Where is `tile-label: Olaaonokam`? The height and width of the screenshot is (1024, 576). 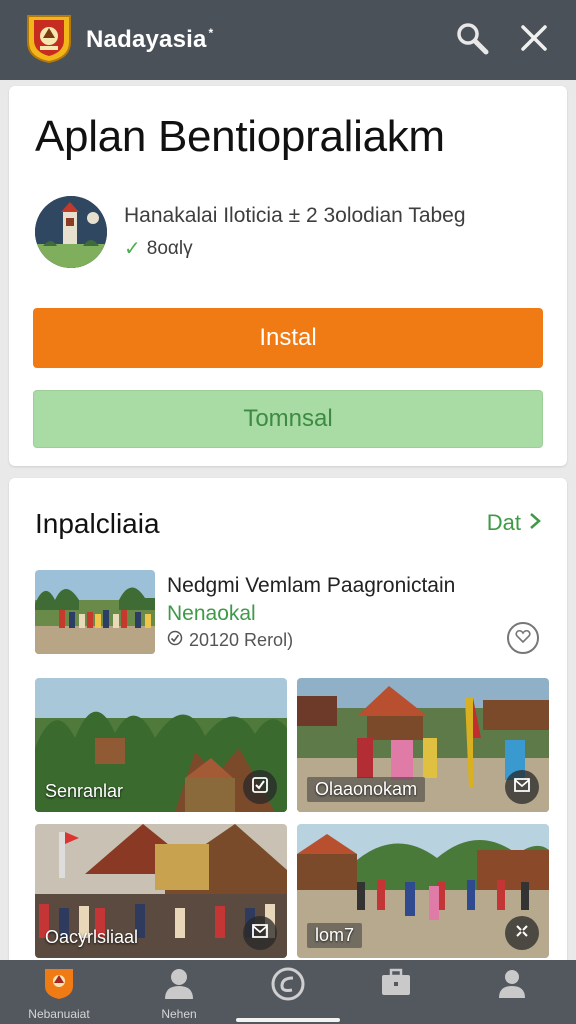
tile-label: Olaaonokam is located at coordinates (366, 789).